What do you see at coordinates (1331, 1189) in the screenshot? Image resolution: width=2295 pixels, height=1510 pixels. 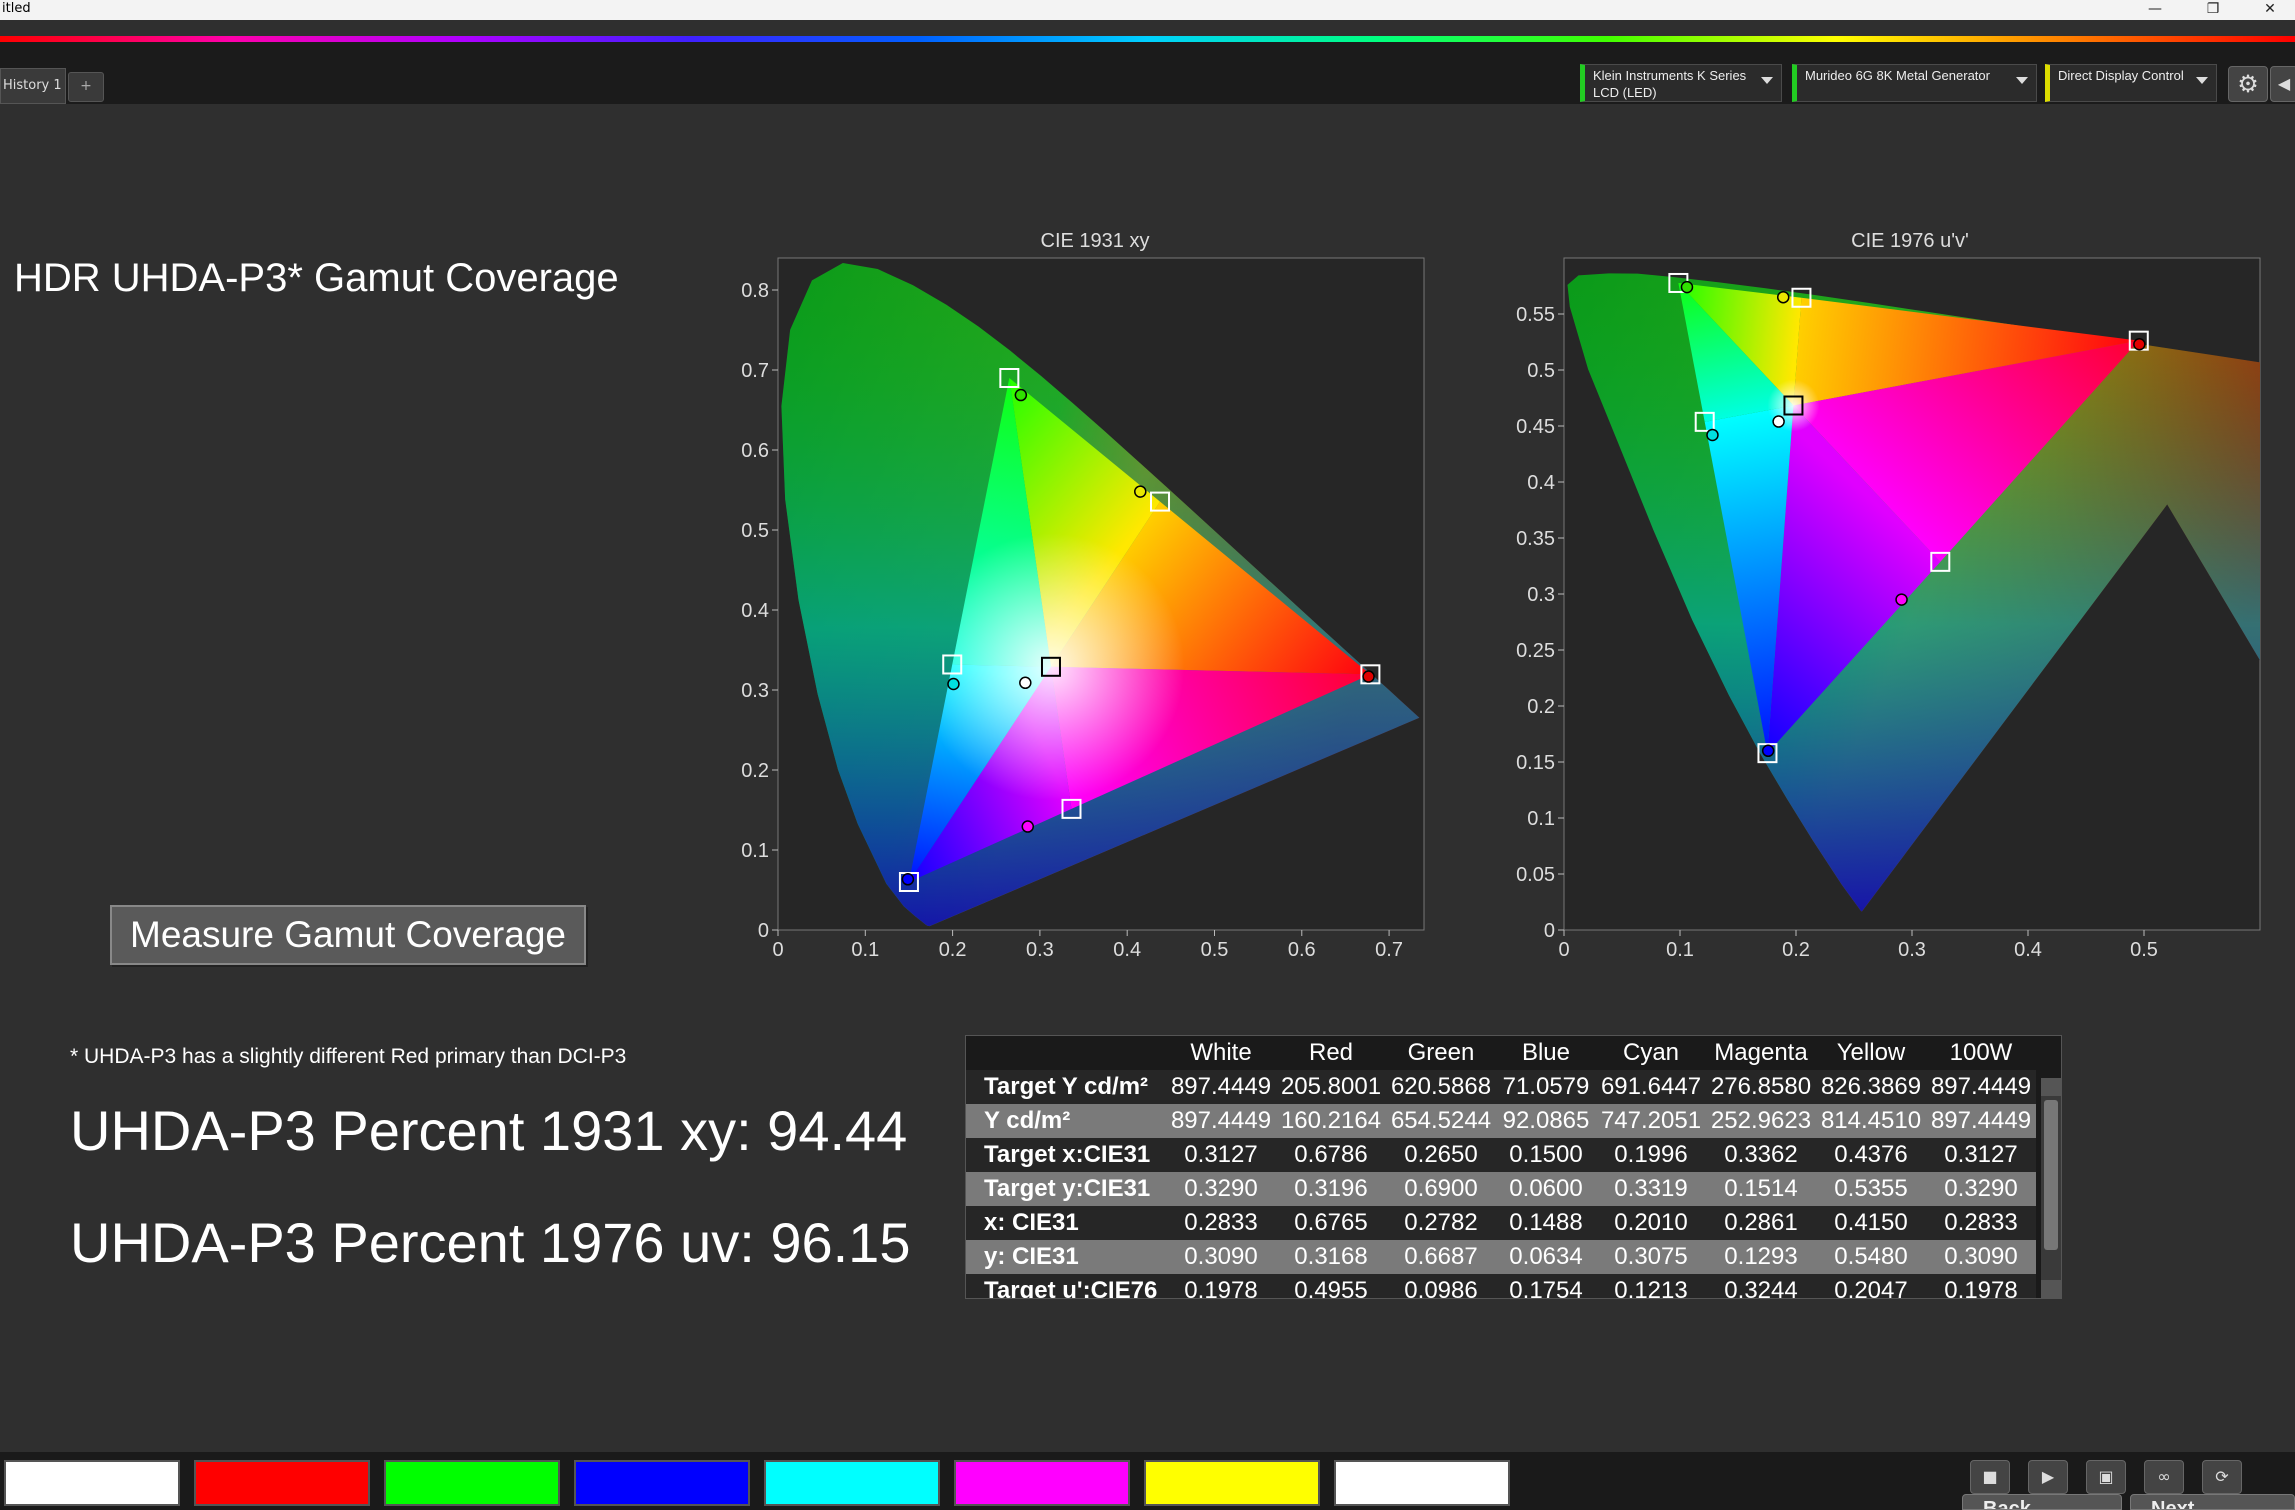 I see `table-cell: 0.3196` at bounding box center [1331, 1189].